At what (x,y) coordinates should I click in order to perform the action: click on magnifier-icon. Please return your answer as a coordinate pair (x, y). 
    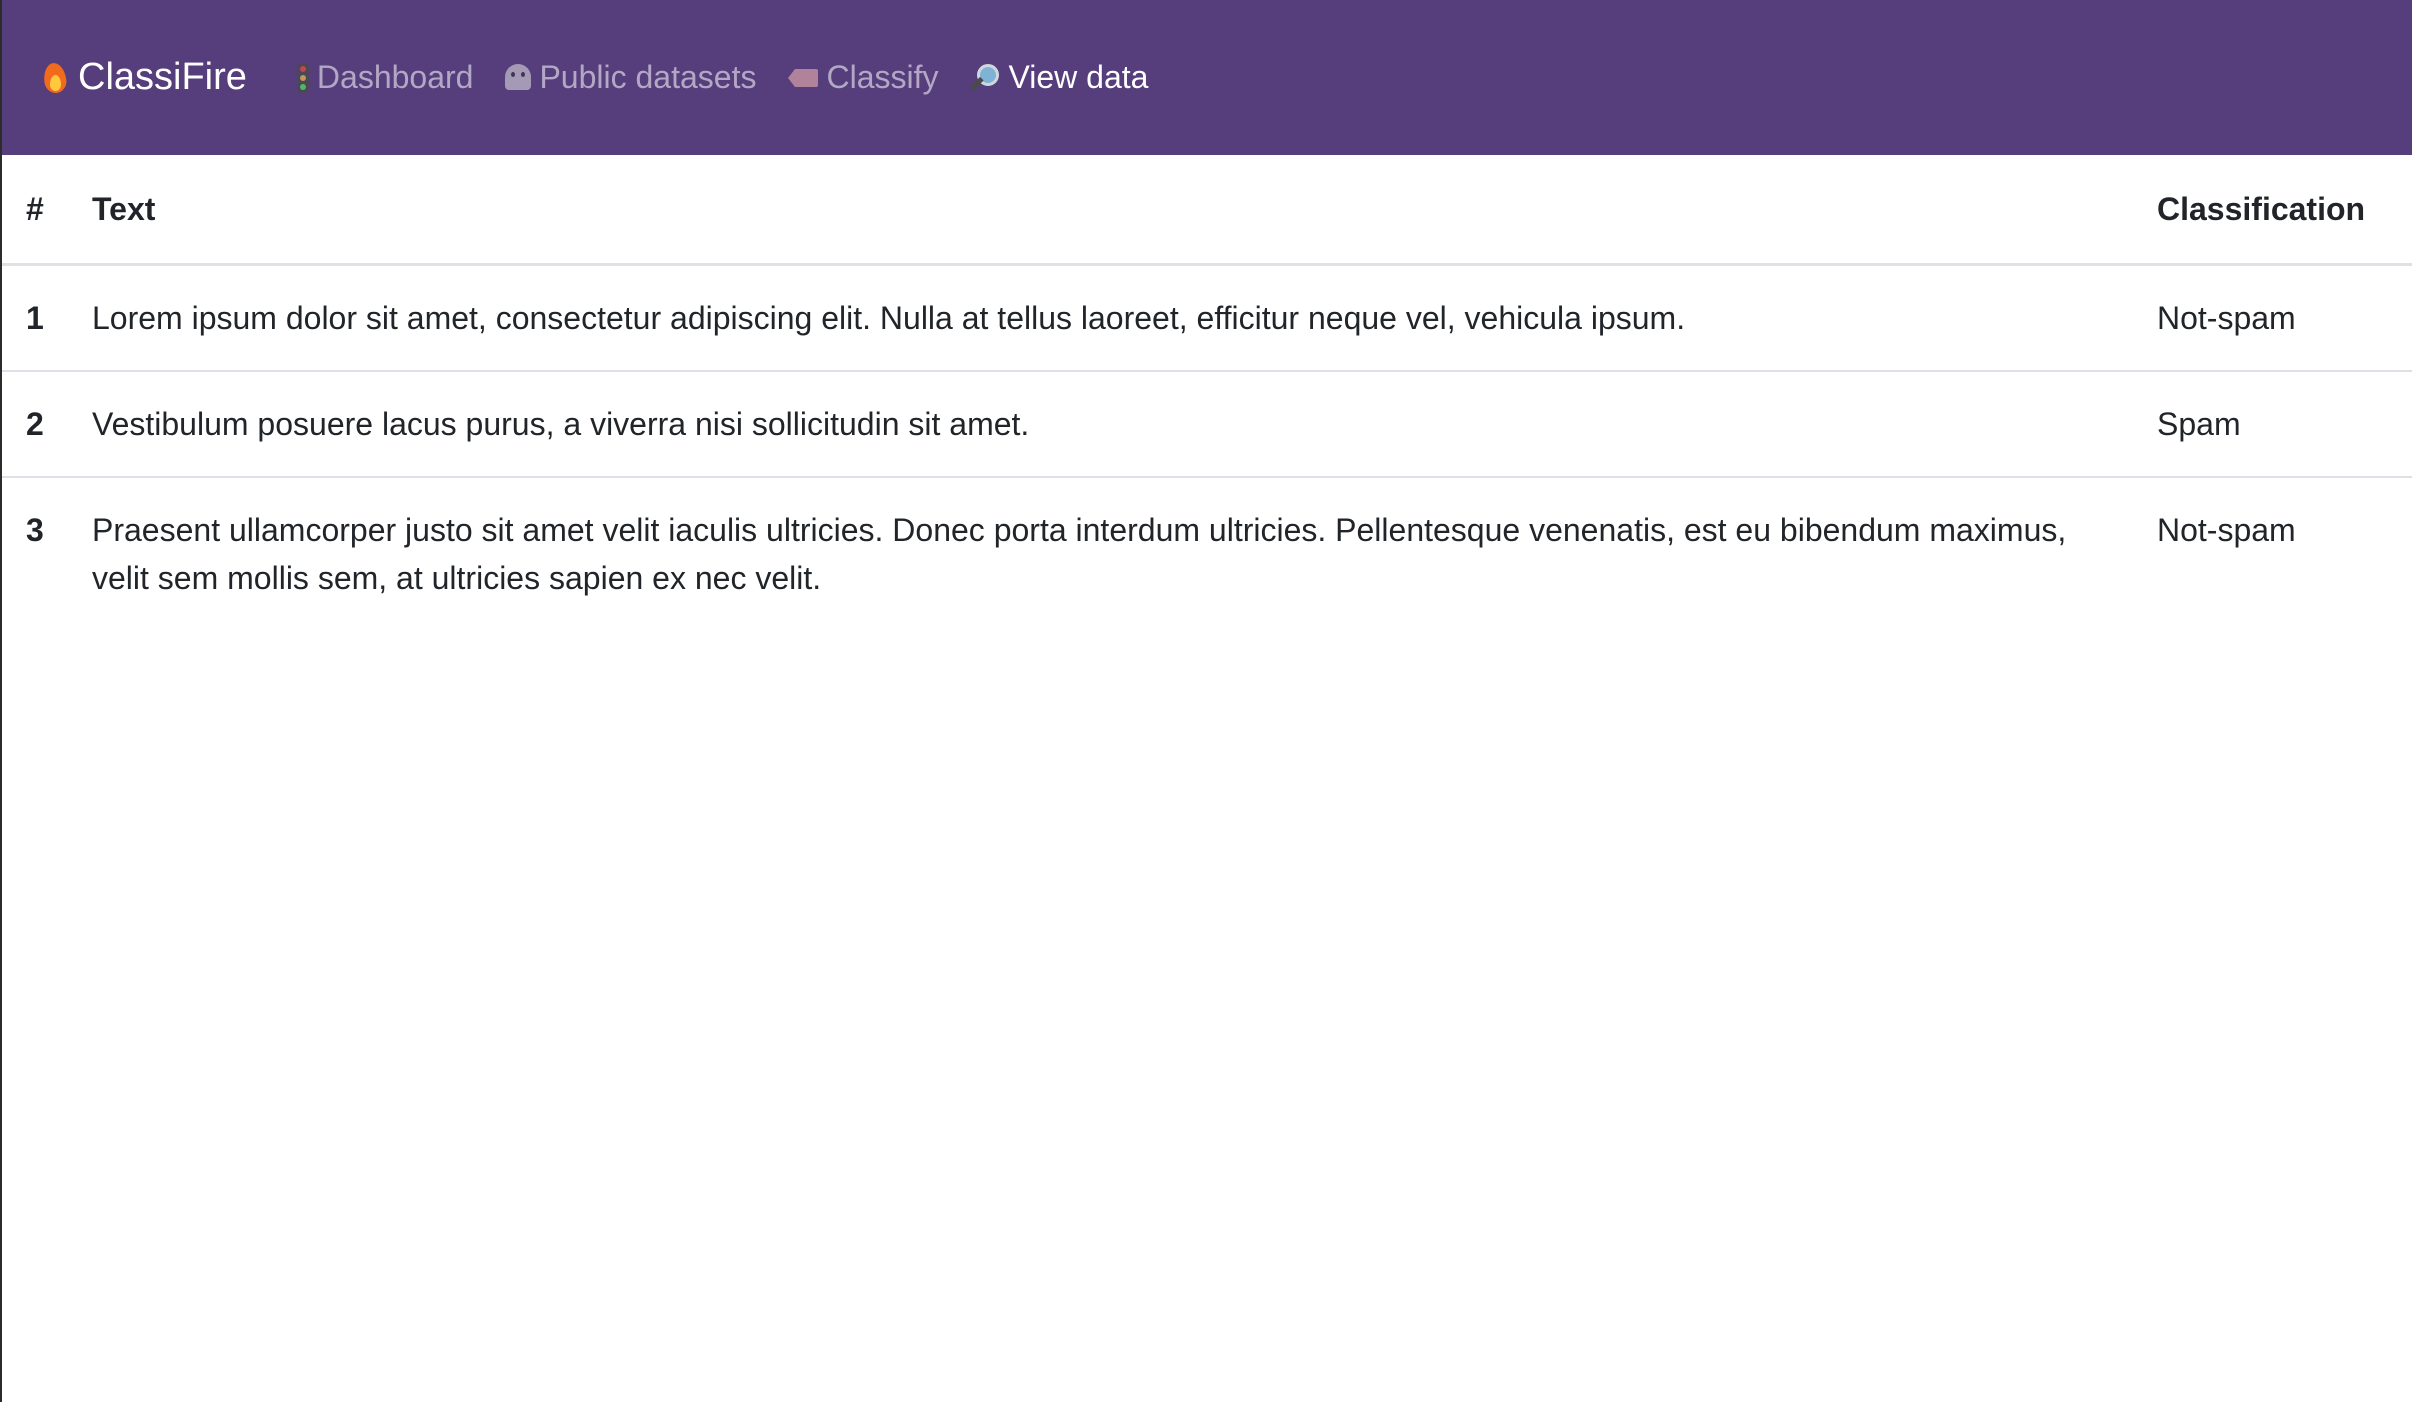
    Looking at the image, I should click on (985, 78).